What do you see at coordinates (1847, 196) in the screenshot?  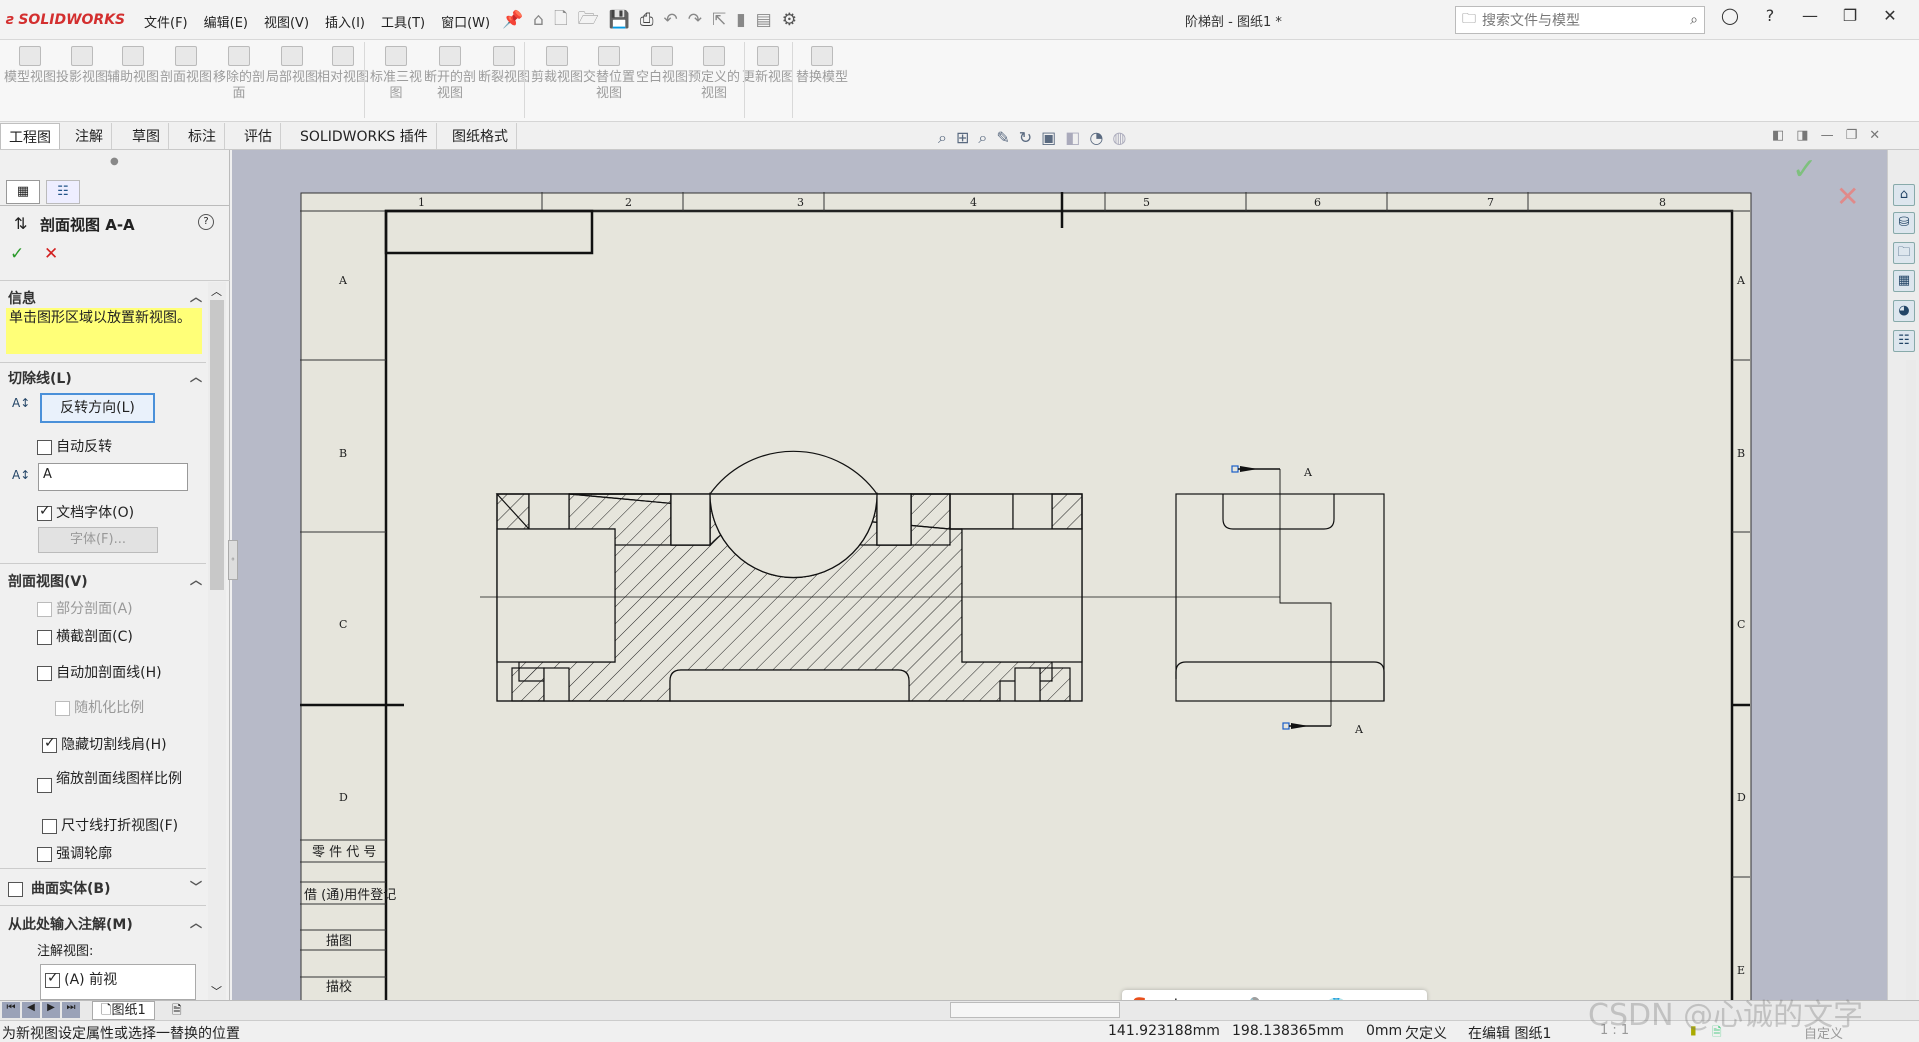 I see `confirm-corner-cancel-icon: ✕` at bounding box center [1847, 196].